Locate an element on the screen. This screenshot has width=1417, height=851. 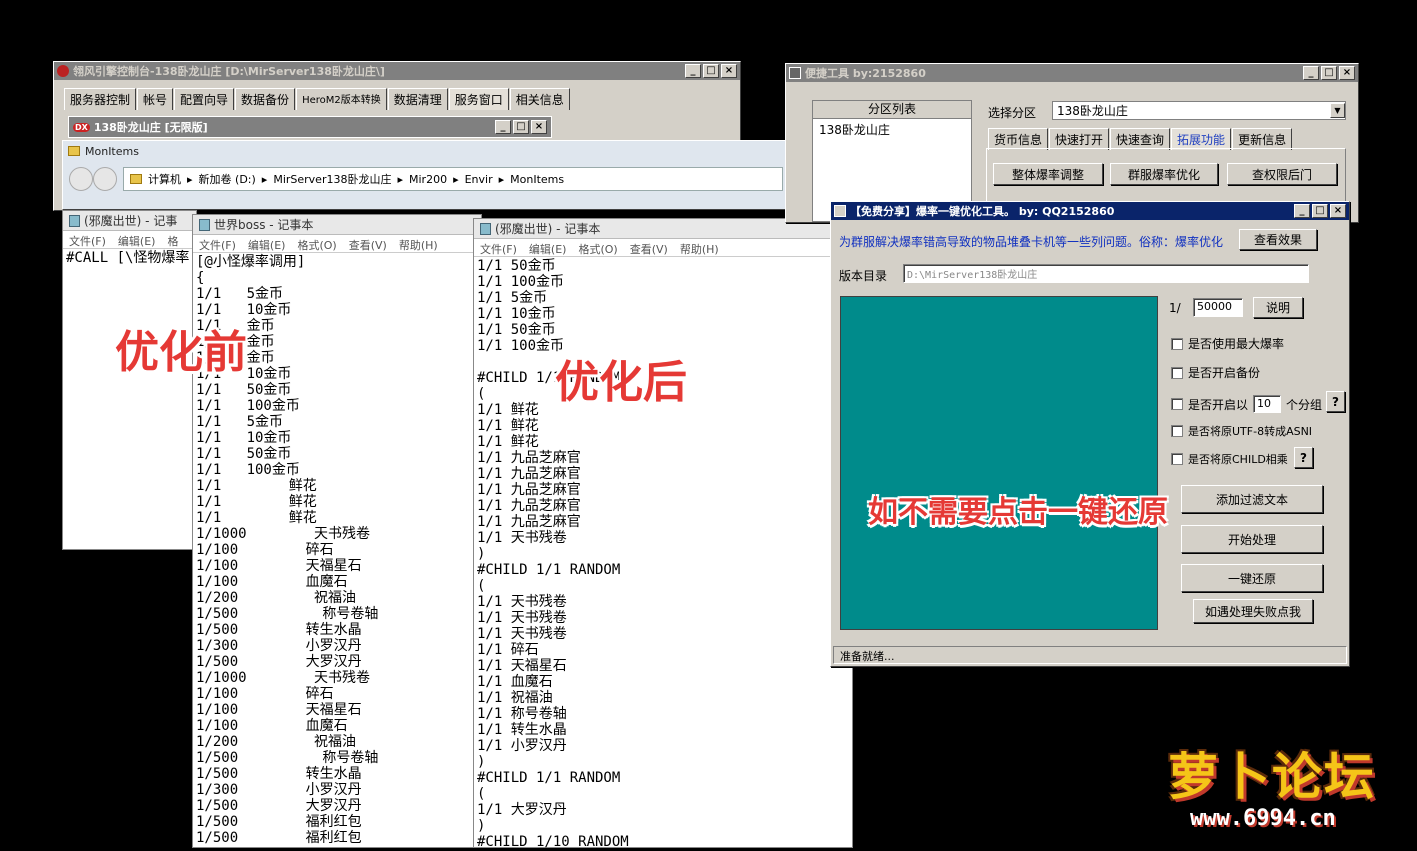
notepad2-menu: 文件(F) 编辑(E) 格式(O) 查看(V) 帮助(H) is located at coordinates (337, 244).